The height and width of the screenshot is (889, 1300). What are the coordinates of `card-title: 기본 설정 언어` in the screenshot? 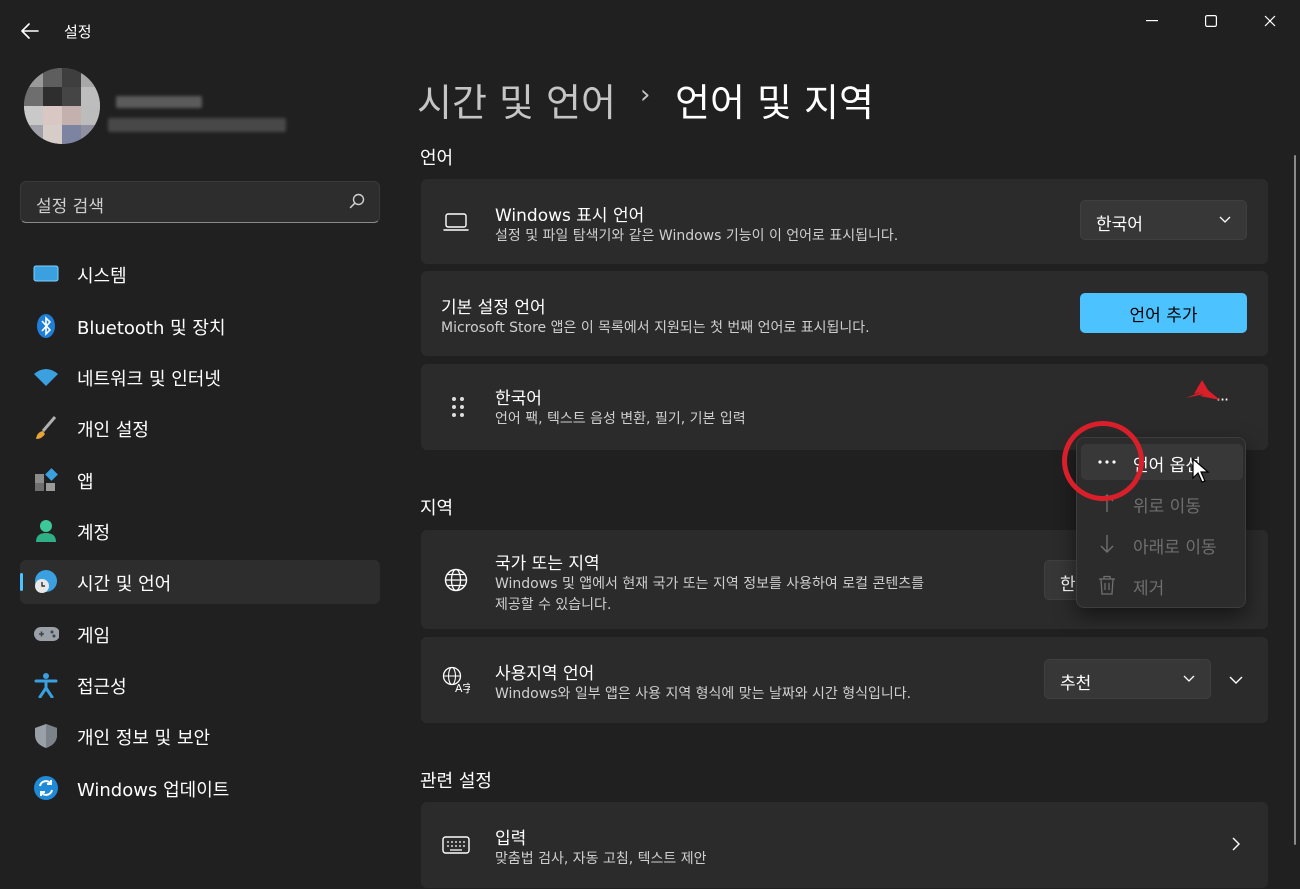 It's located at (493, 308).